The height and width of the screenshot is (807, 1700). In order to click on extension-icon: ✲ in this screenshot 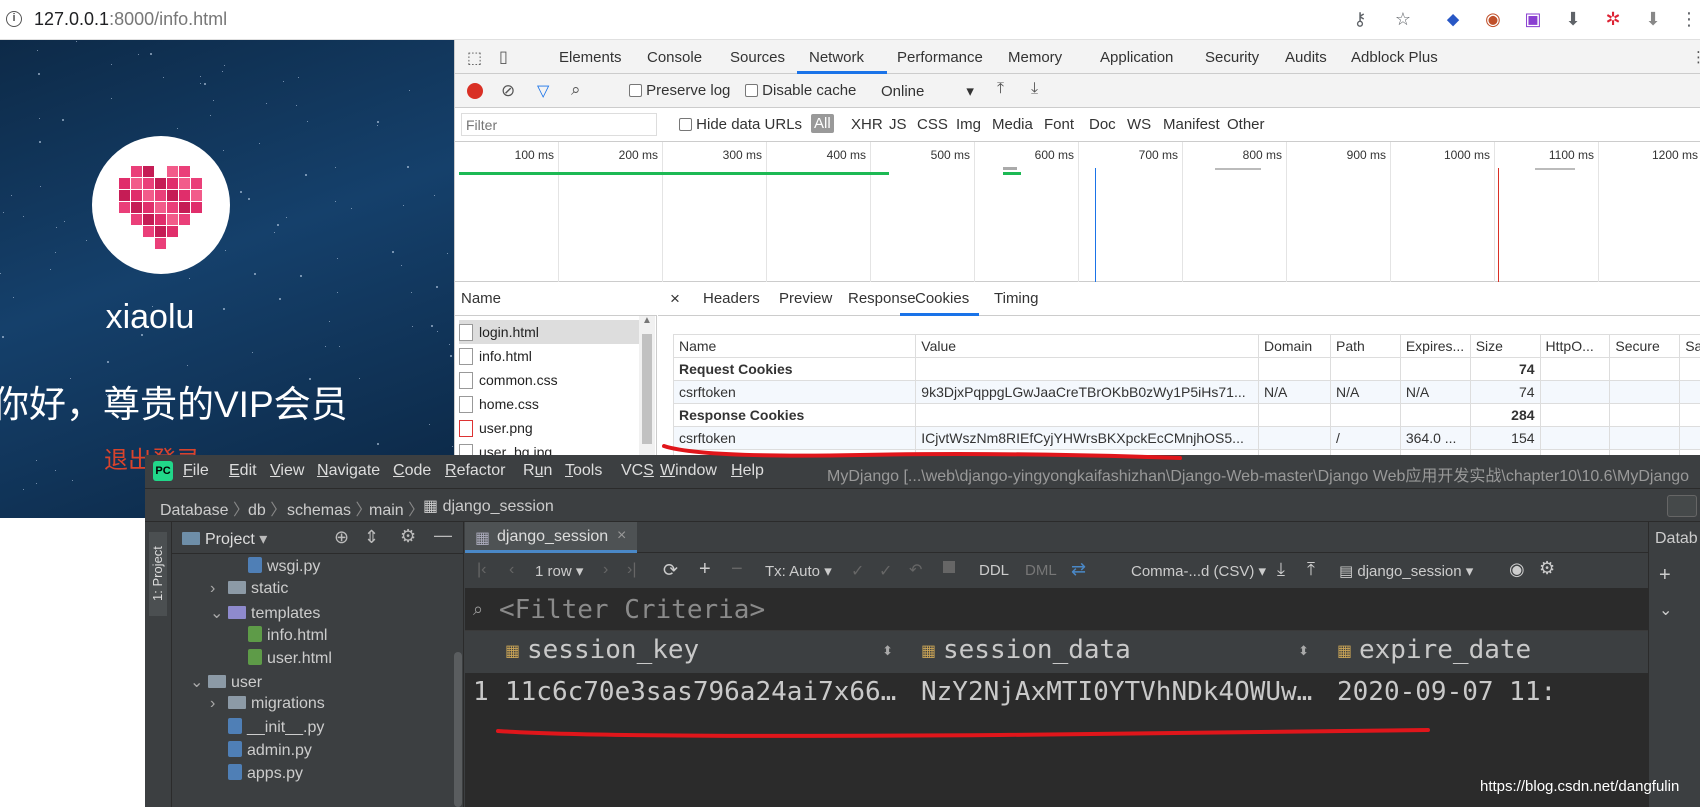, I will do `click(1613, 19)`.